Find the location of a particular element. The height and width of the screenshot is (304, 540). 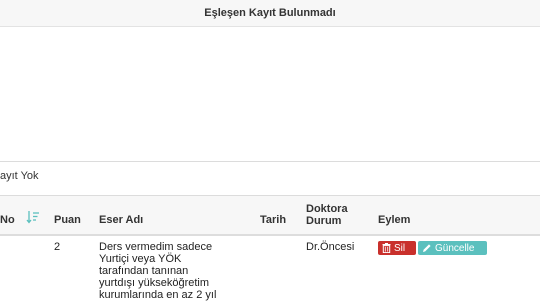

eser-adi-line: Yurtiçi veya YÖK is located at coordinates (140, 259).